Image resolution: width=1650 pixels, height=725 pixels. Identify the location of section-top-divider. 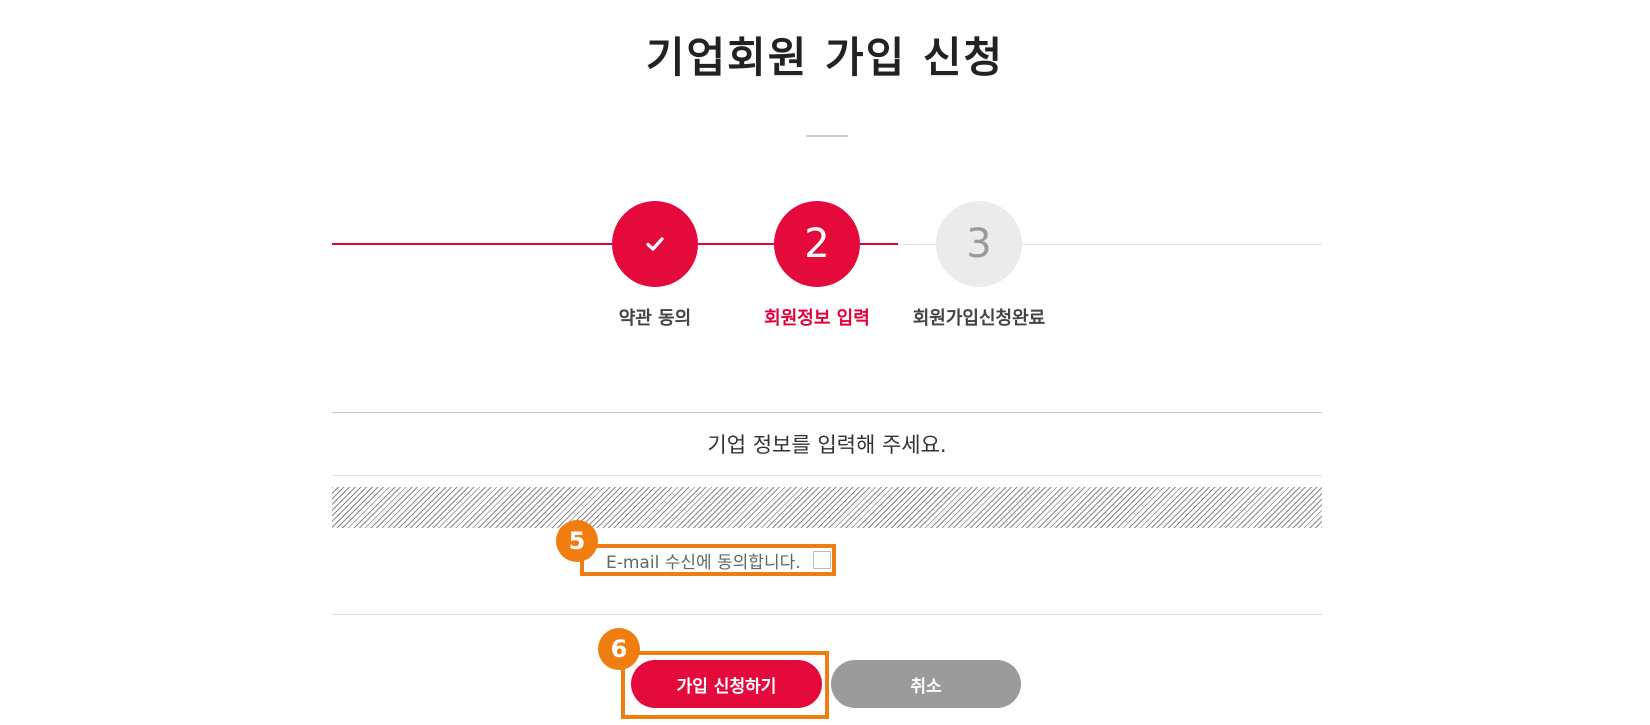
(827, 412).